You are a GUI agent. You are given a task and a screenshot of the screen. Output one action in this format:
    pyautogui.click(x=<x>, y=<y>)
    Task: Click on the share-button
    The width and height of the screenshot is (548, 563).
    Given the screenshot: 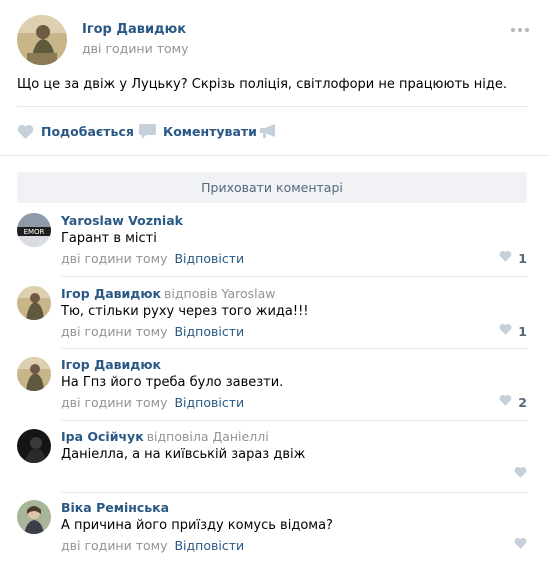 What is the action you would take?
    pyautogui.click(x=268, y=131)
    